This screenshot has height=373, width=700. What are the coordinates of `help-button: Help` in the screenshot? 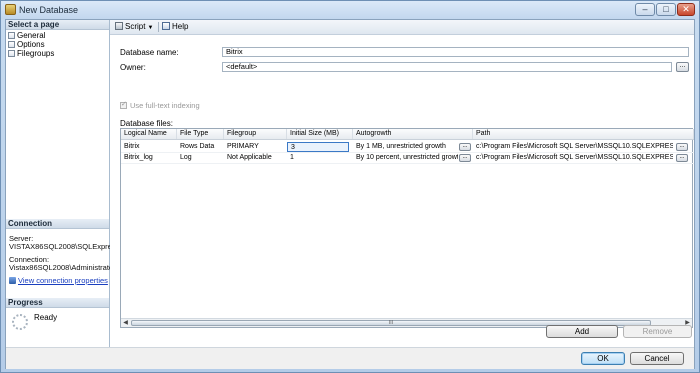 It's located at (175, 27).